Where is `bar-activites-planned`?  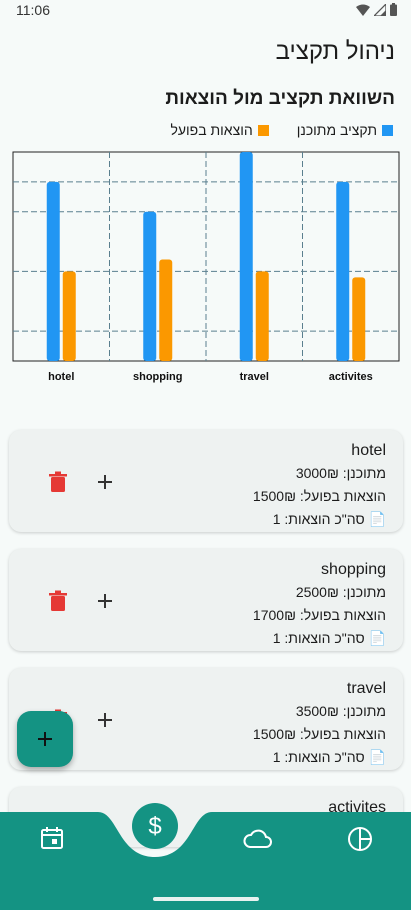 bar-activites-planned is located at coordinates (343, 271).